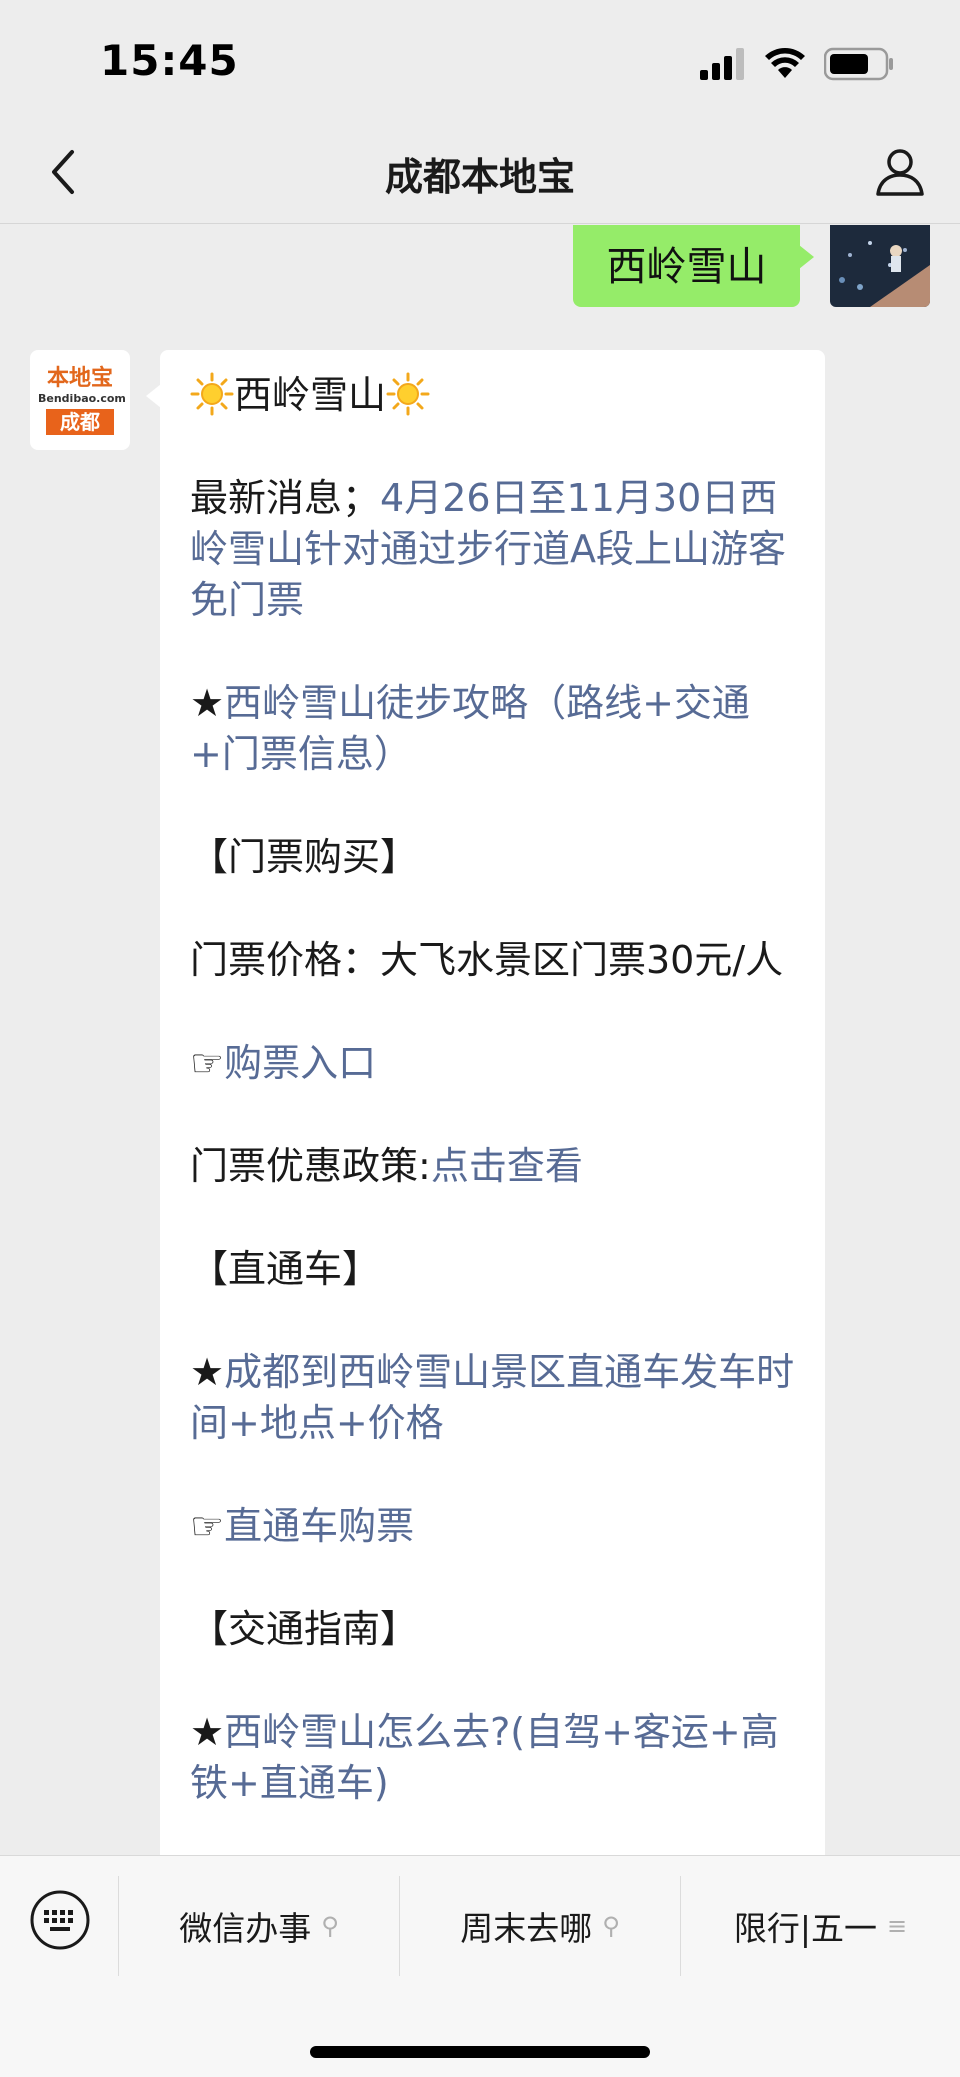 The image size is (960, 2077). I want to click on status-time: 15:45, so click(169, 60).